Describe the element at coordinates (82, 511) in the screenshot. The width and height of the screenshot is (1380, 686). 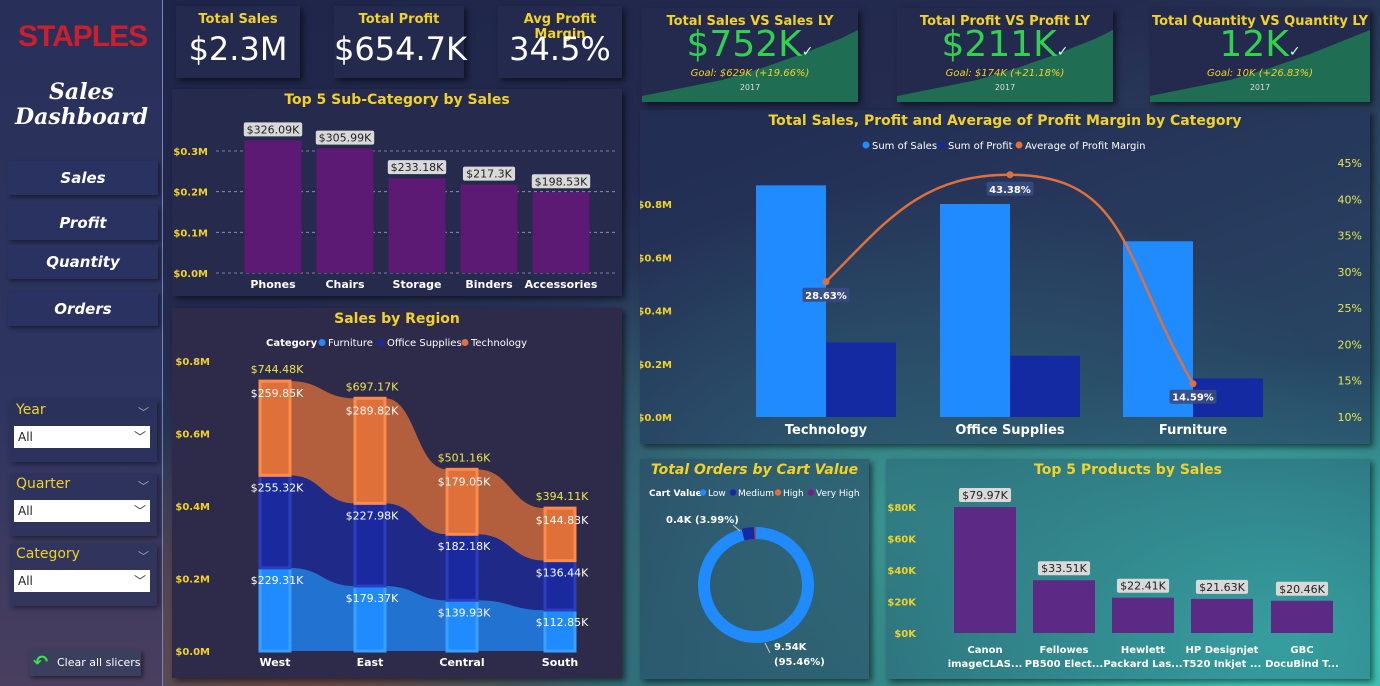
I see `quarter-dropdown: All ﹀` at that location.